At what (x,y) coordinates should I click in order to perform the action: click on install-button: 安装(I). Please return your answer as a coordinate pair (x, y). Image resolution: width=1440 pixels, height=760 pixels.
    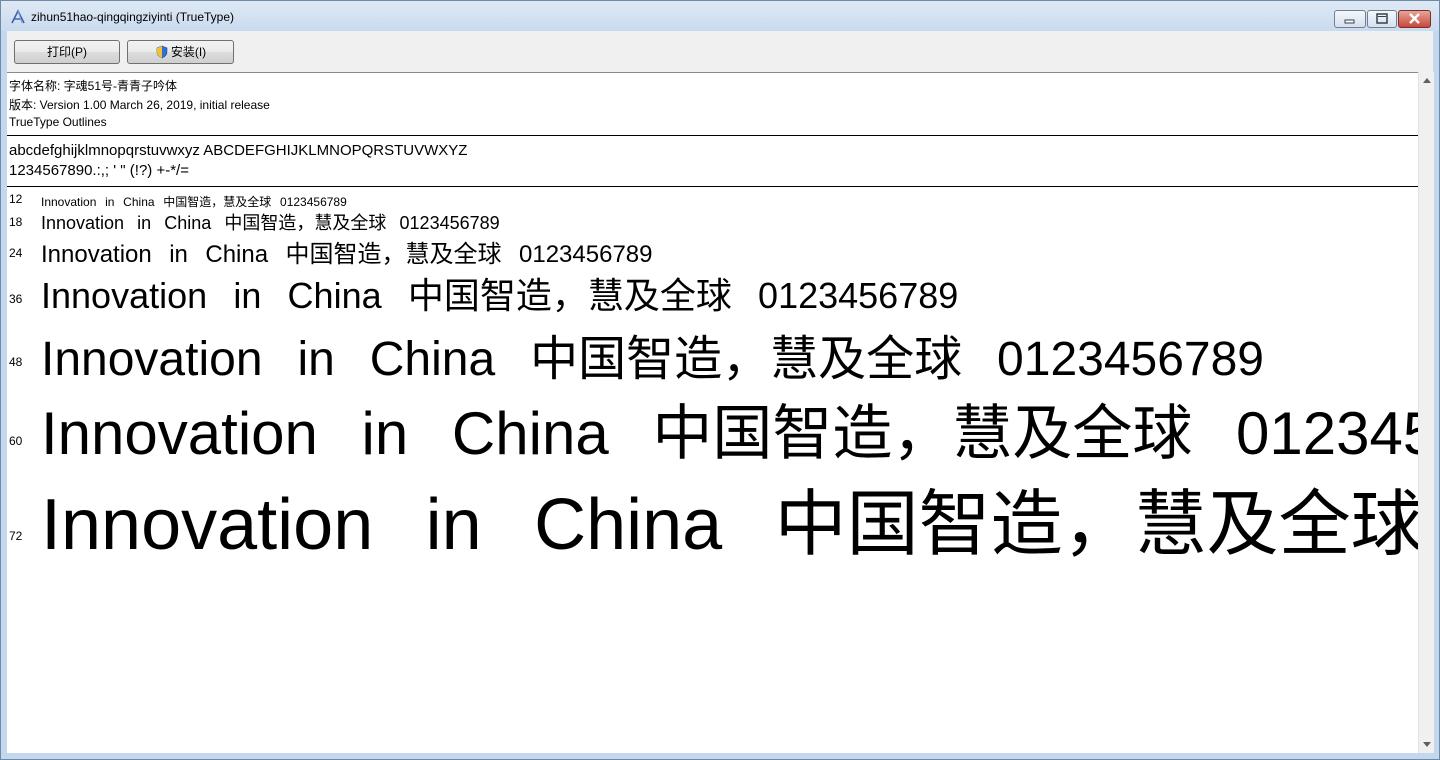
    Looking at the image, I should click on (180, 52).